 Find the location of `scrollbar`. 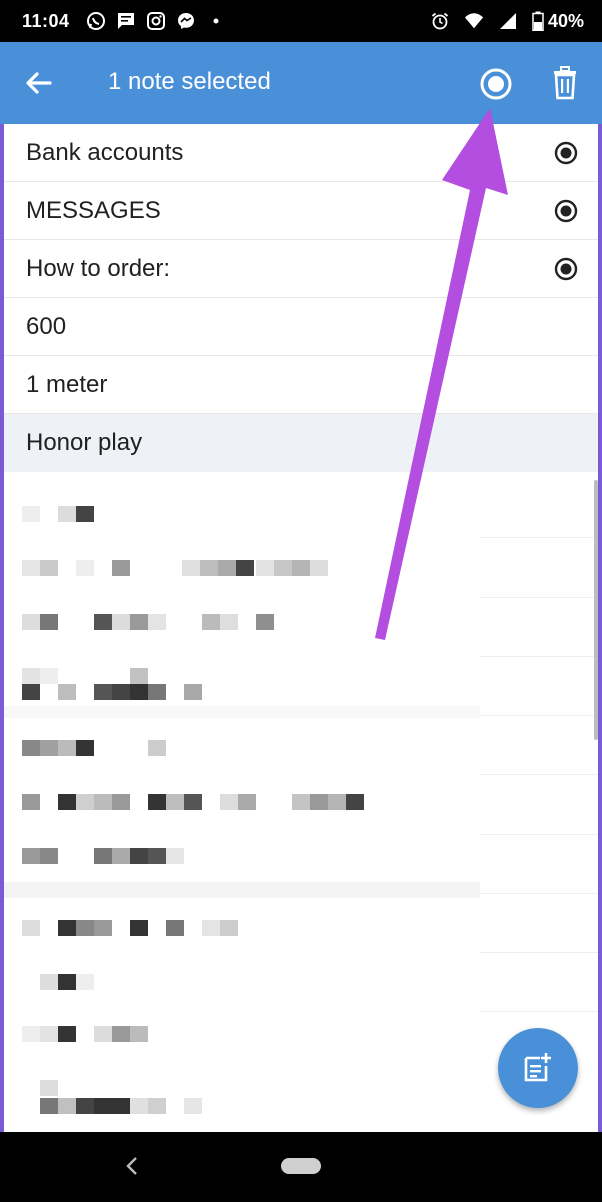

scrollbar is located at coordinates (596, 610).